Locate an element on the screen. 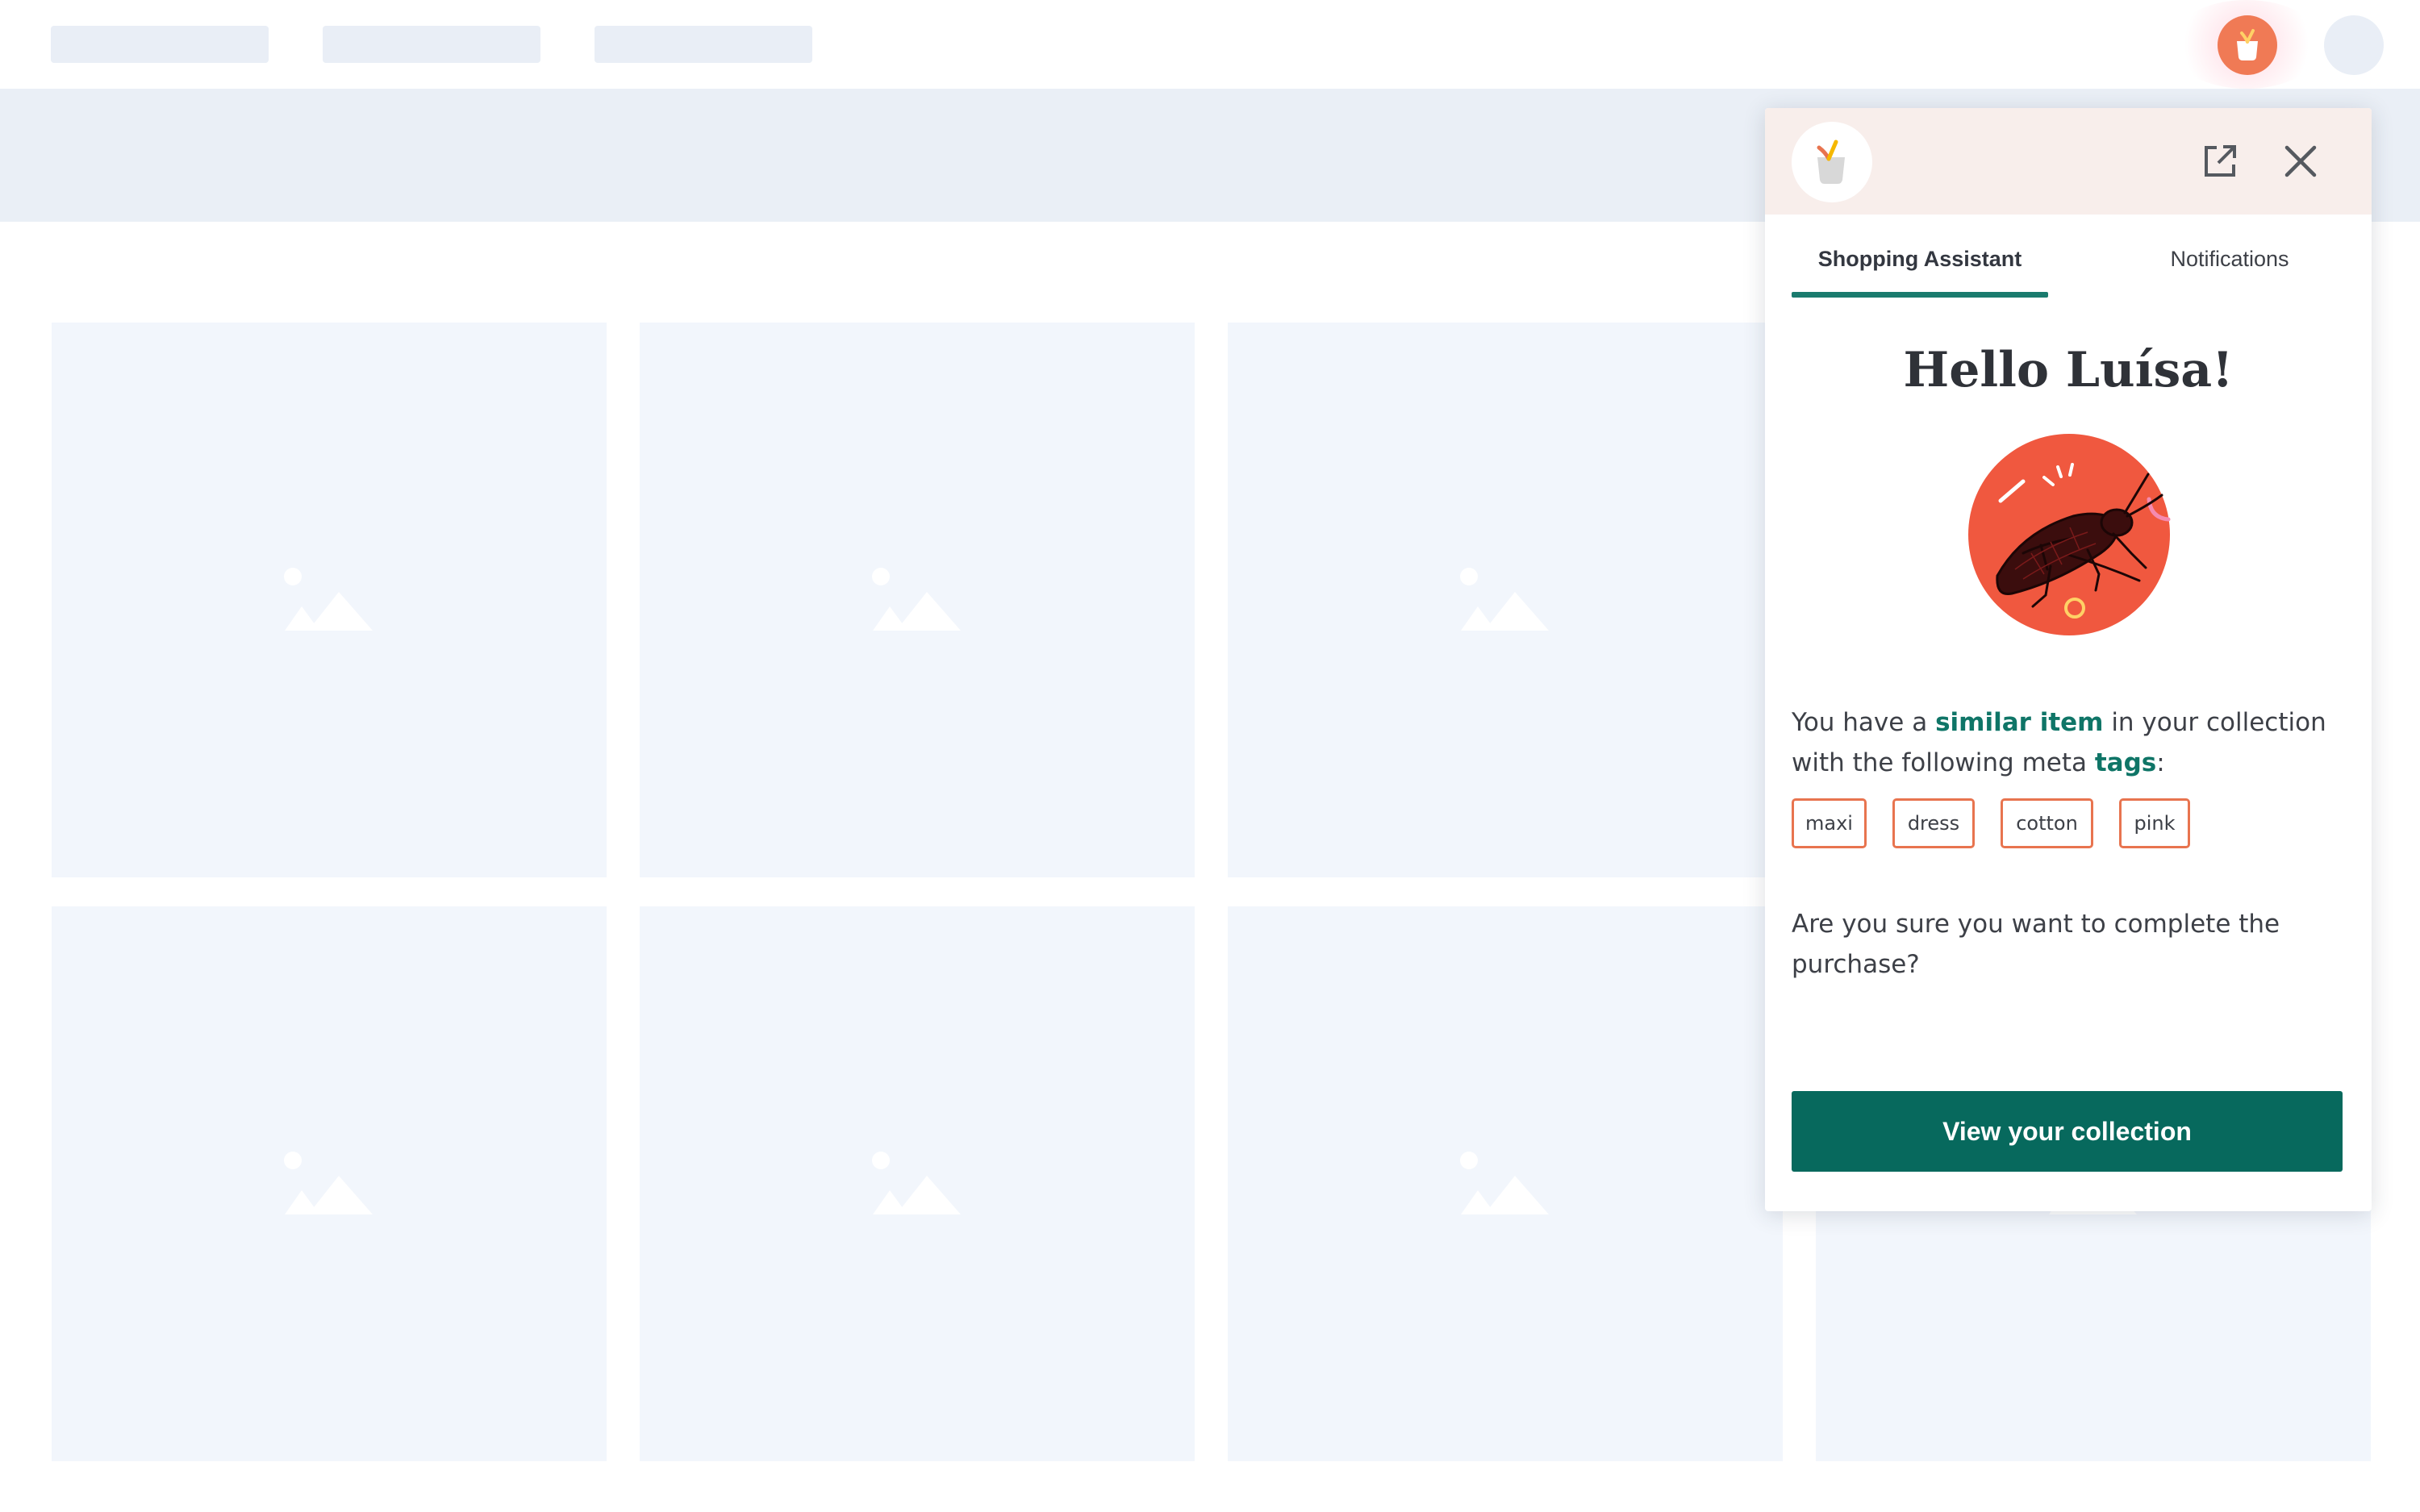 The height and width of the screenshot is (1512, 2420). external-link-icon is located at coordinates (2221, 161).